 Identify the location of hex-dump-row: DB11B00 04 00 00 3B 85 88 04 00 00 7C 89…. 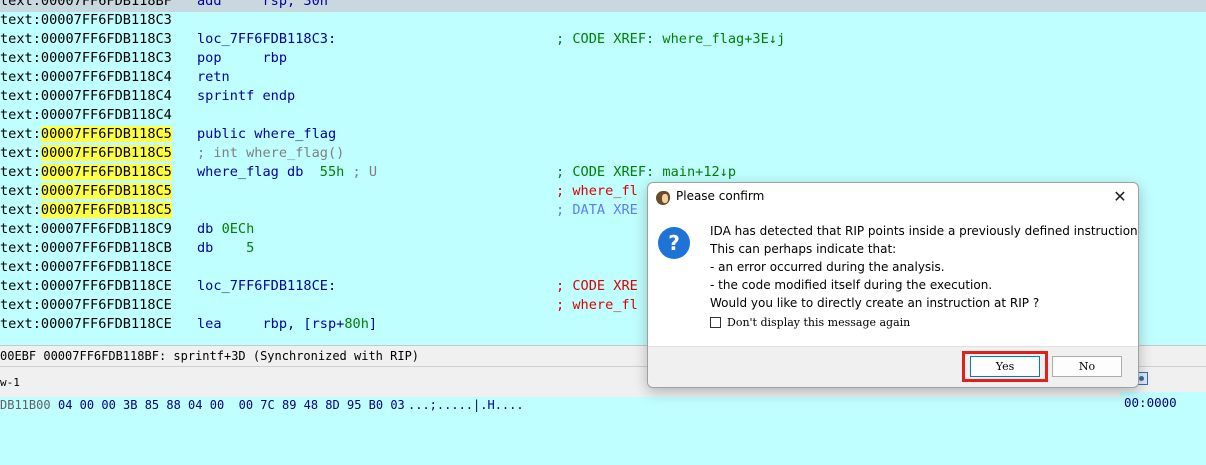
(560, 405).